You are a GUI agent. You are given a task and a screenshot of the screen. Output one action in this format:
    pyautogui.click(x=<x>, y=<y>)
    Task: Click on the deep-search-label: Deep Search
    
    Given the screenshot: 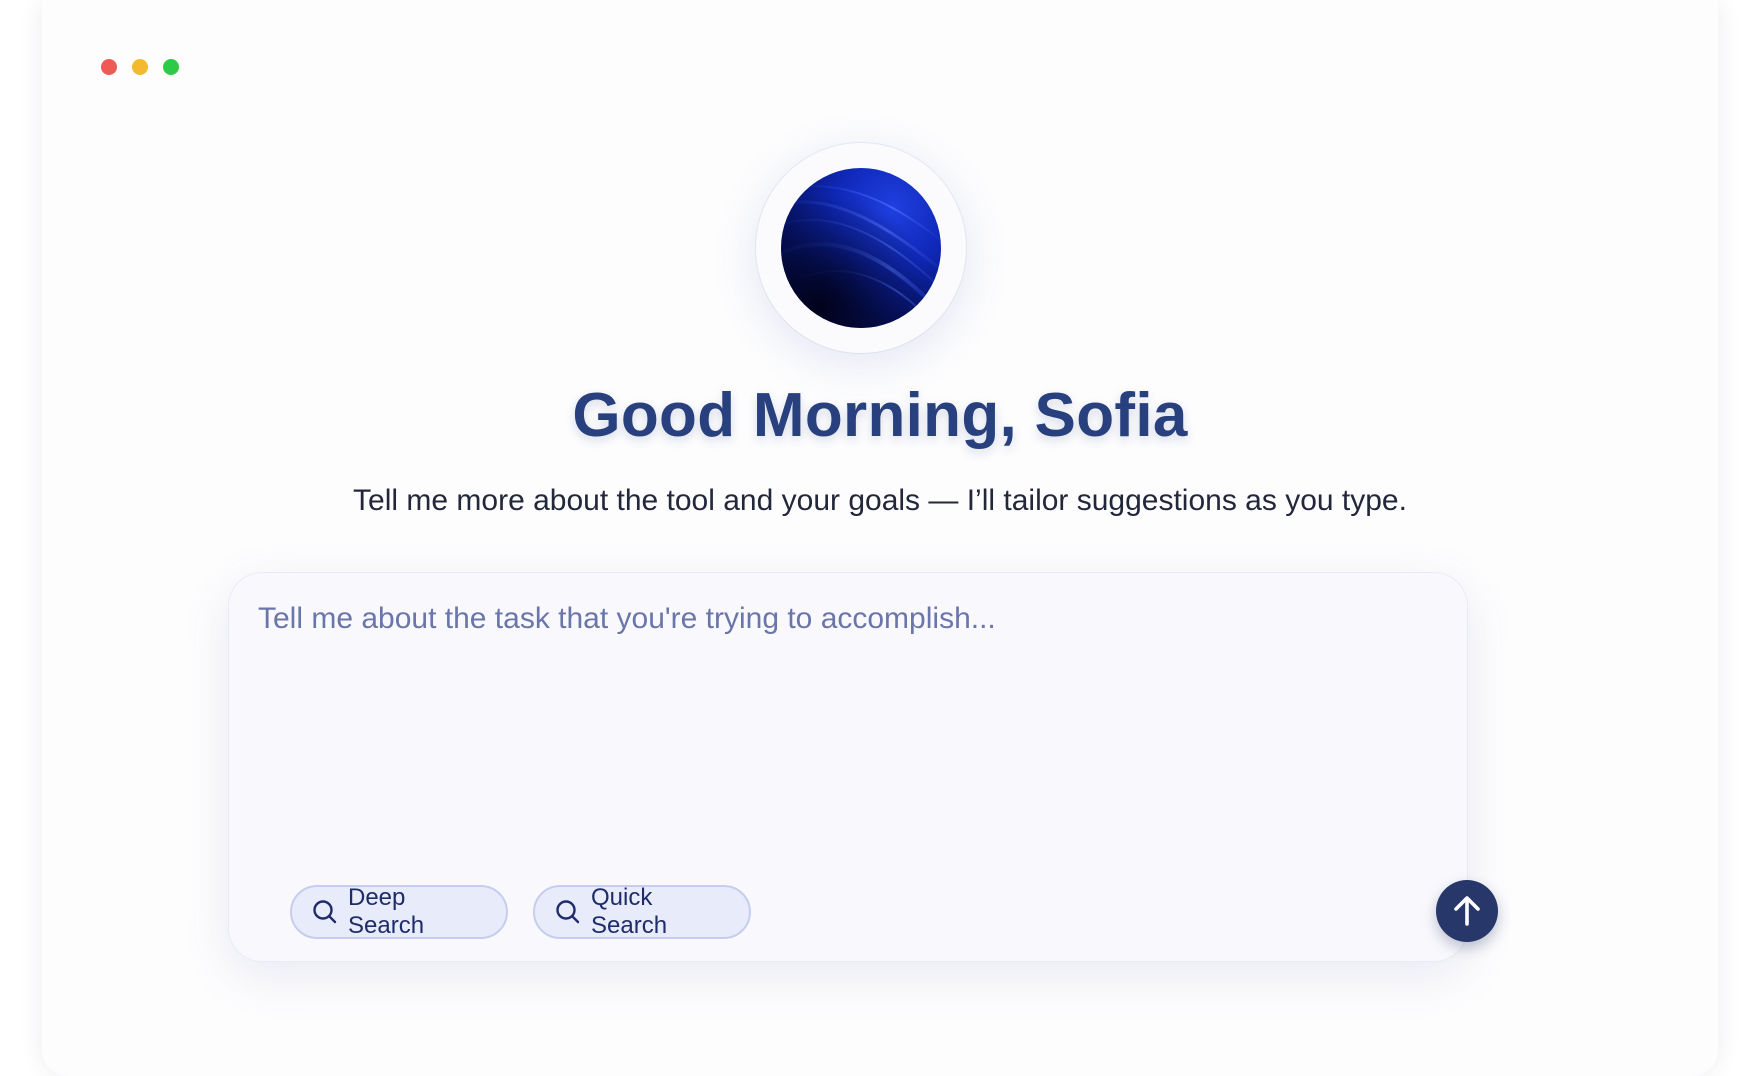 What is the action you would take?
    pyautogui.click(x=386, y=911)
    